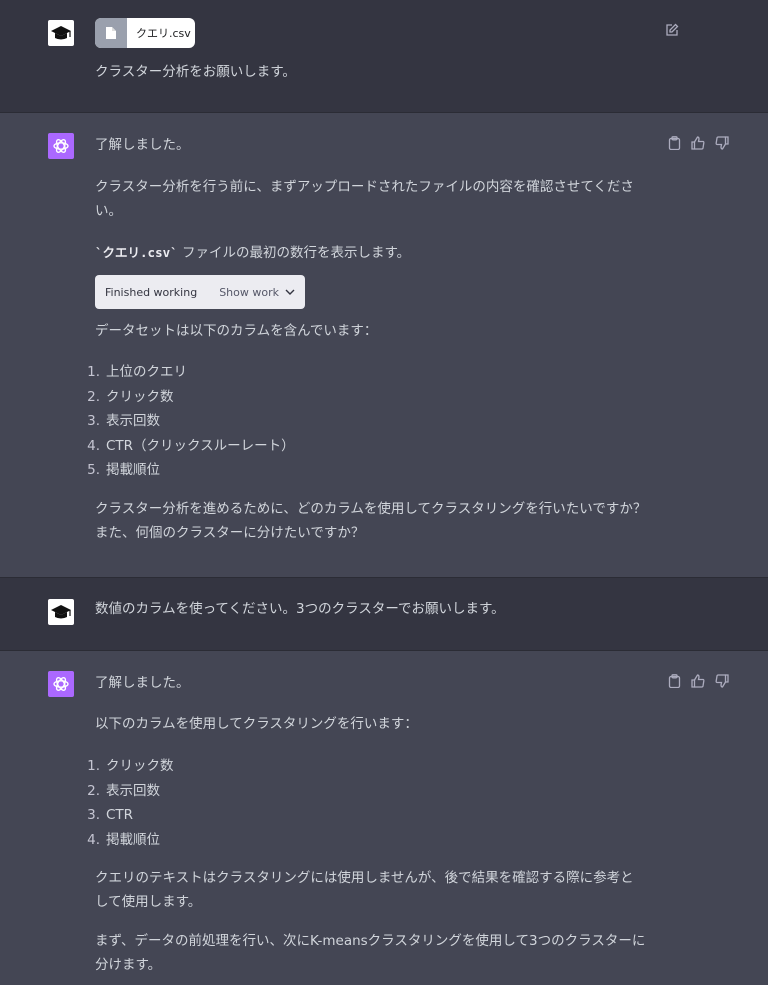 The height and width of the screenshot is (985, 768). I want to click on assistant-text-line: して使用します。, so click(148, 902).